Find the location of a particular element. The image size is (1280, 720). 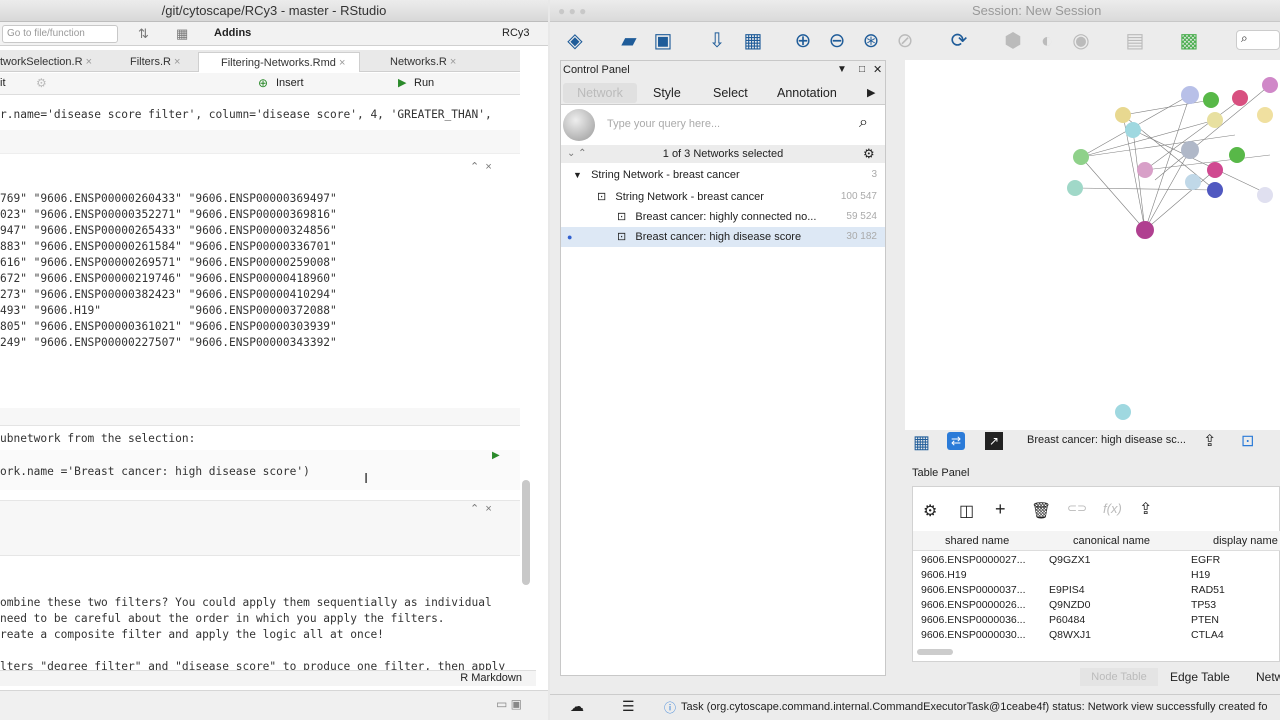

insert-button: Insert is located at coordinates (290, 83).